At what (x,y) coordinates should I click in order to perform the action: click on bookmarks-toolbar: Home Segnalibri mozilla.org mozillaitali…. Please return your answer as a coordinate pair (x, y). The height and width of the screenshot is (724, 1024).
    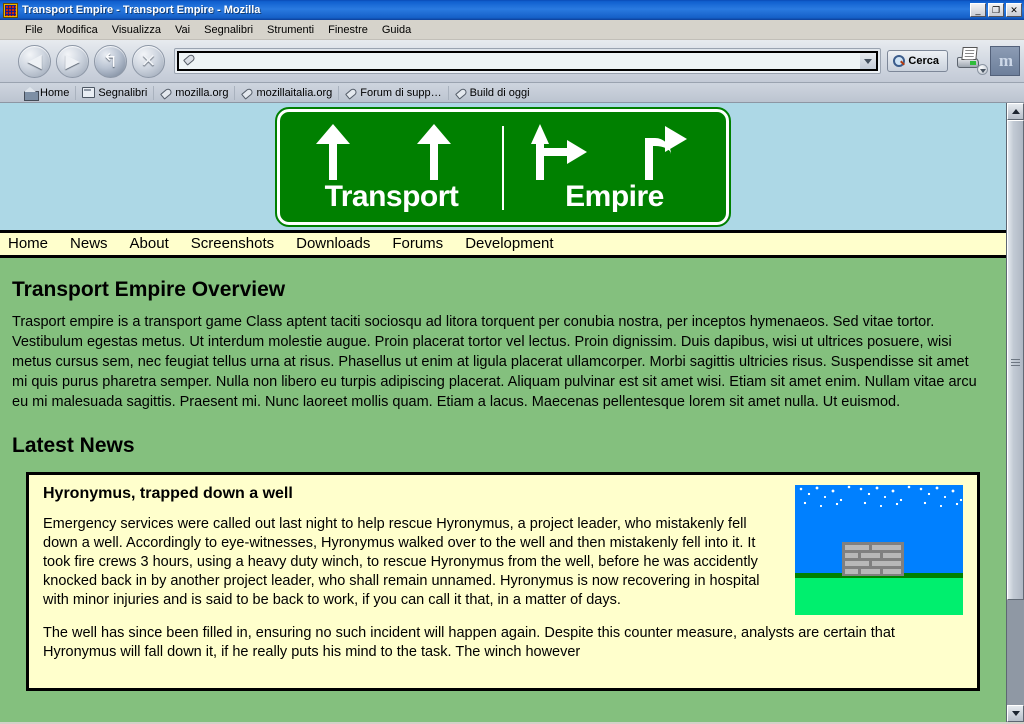
    Looking at the image, I should click on (512, 93).